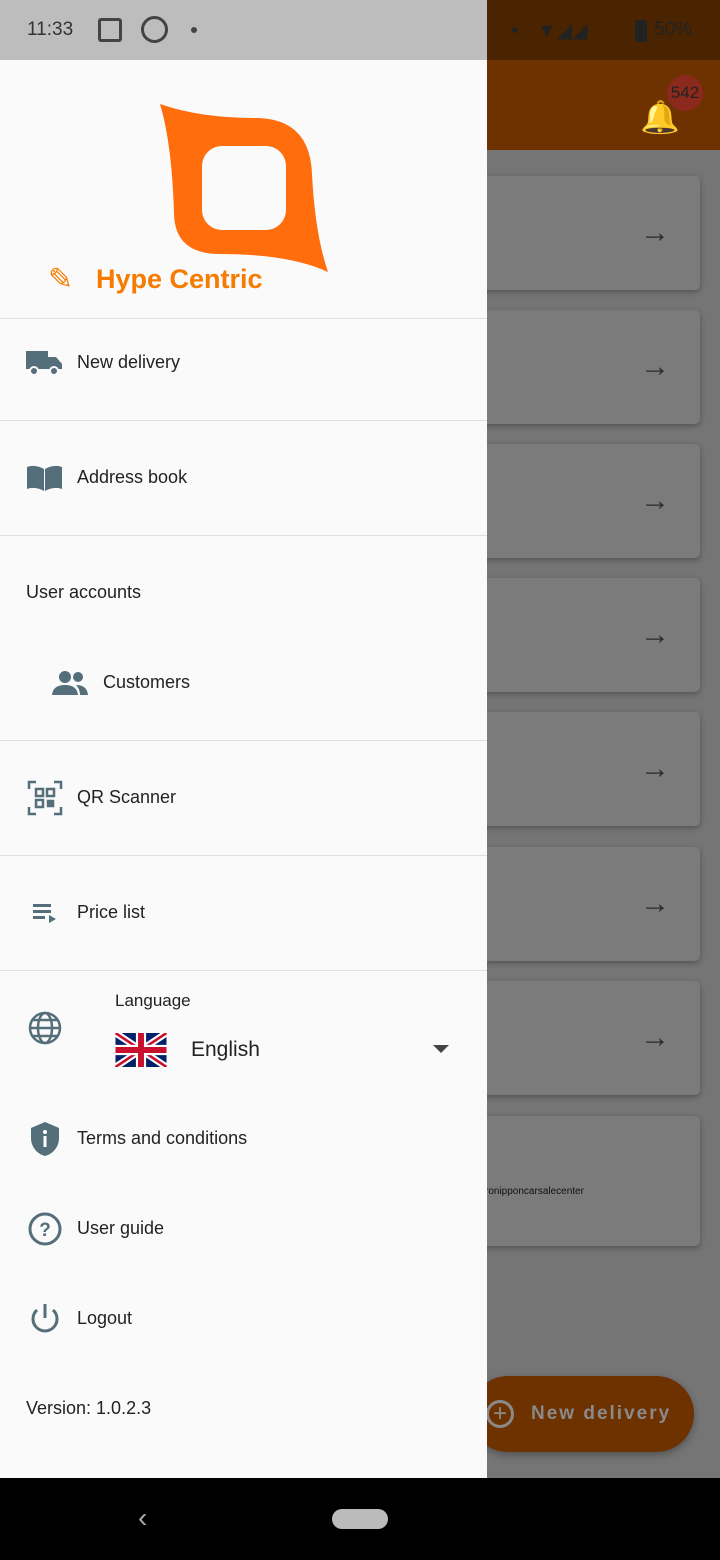  What do you see at coordinates (243, 30) in the screenshot?
I see `status-bar: 11:33` at bounding box center [243, 30].